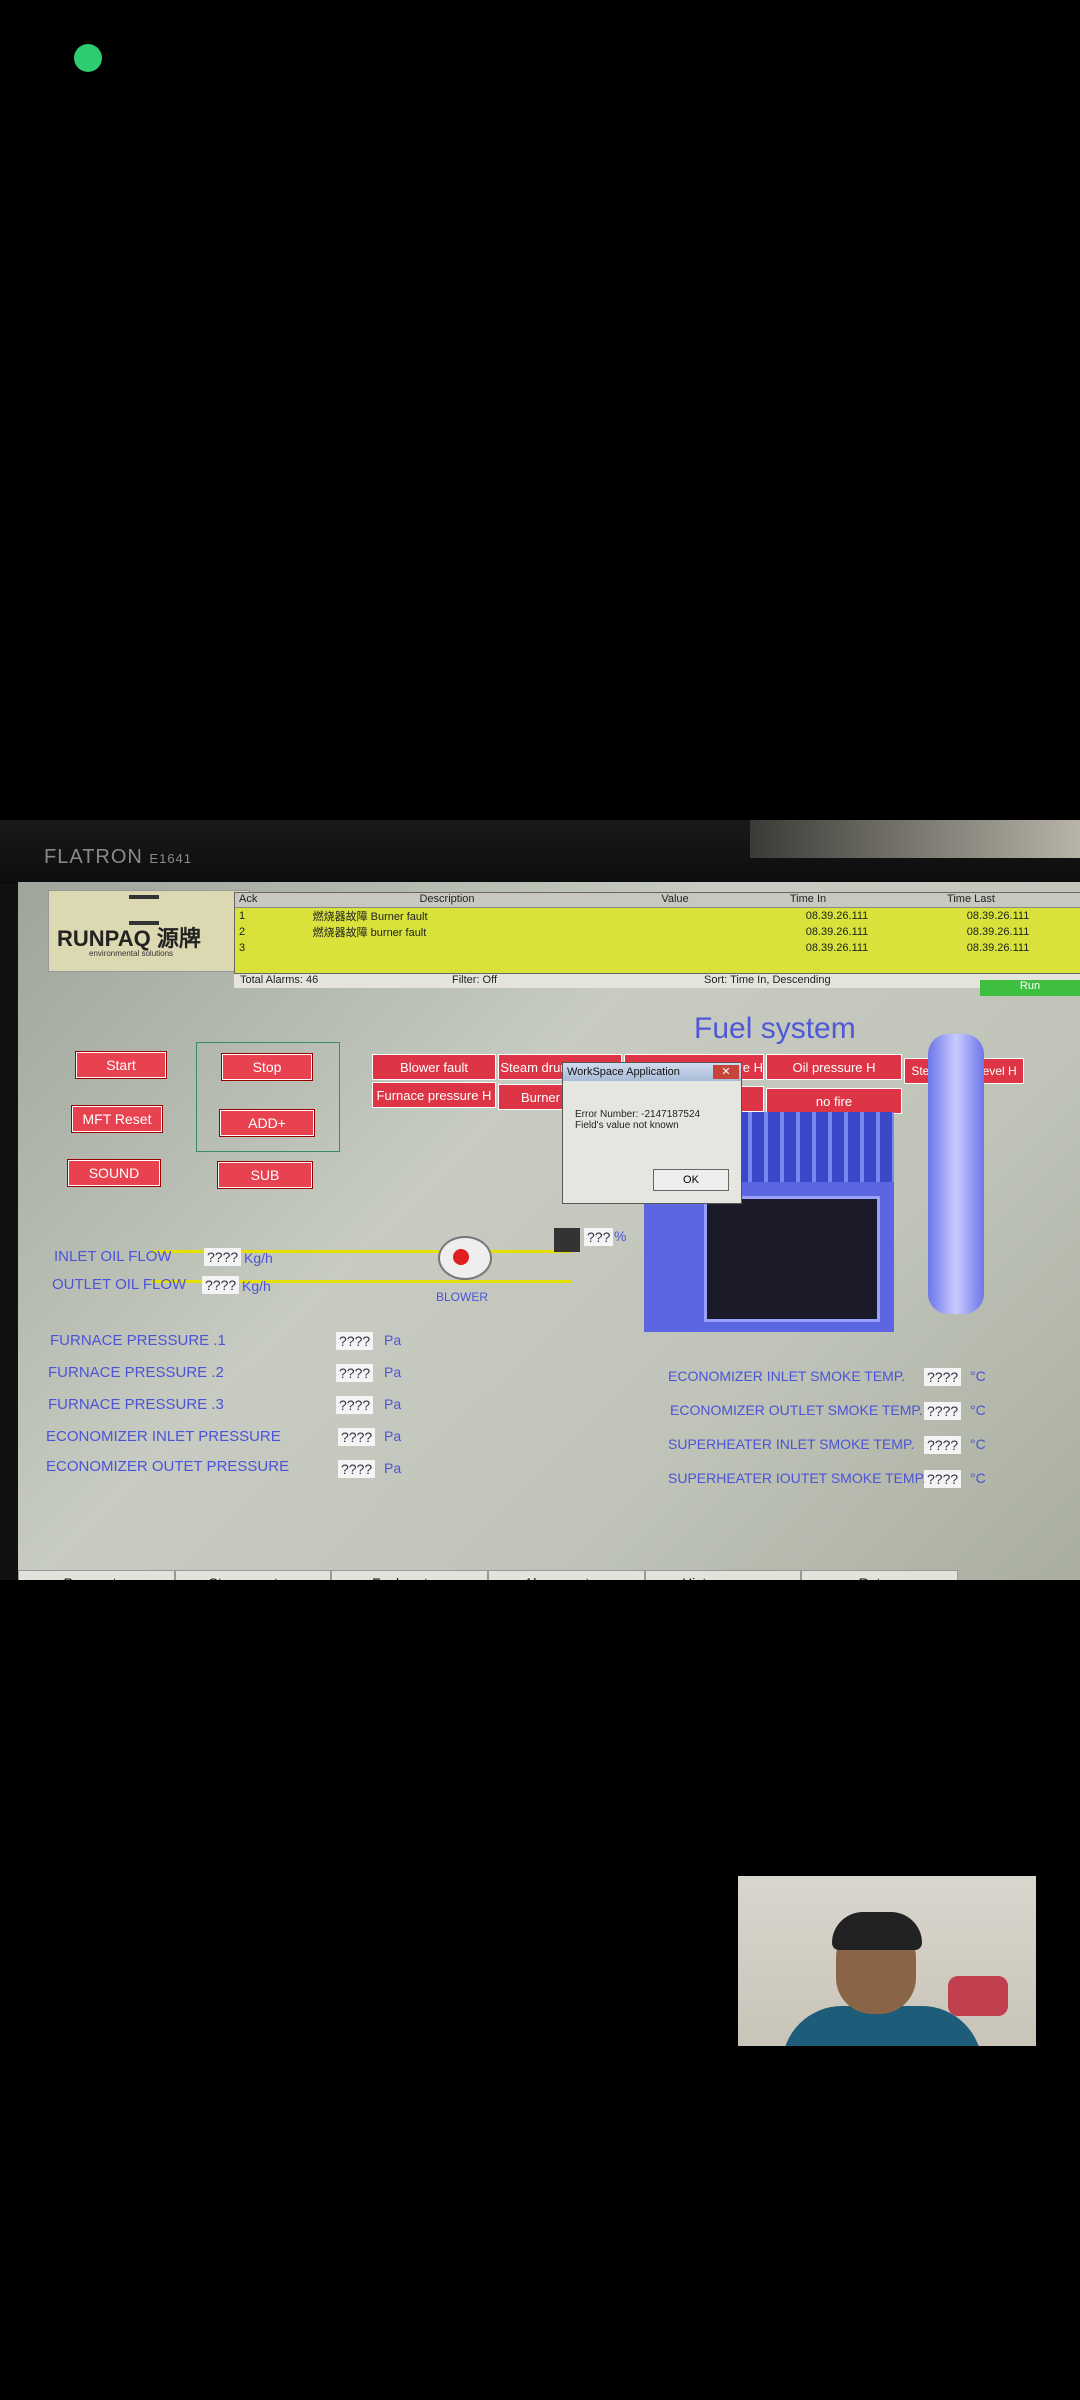 The height and width of the screenshot is (2400, 1080). What do you see at coordinates (978, 1996) in the screenshot?
I see `webcam-background-object` at bounding box center [978, 1996].